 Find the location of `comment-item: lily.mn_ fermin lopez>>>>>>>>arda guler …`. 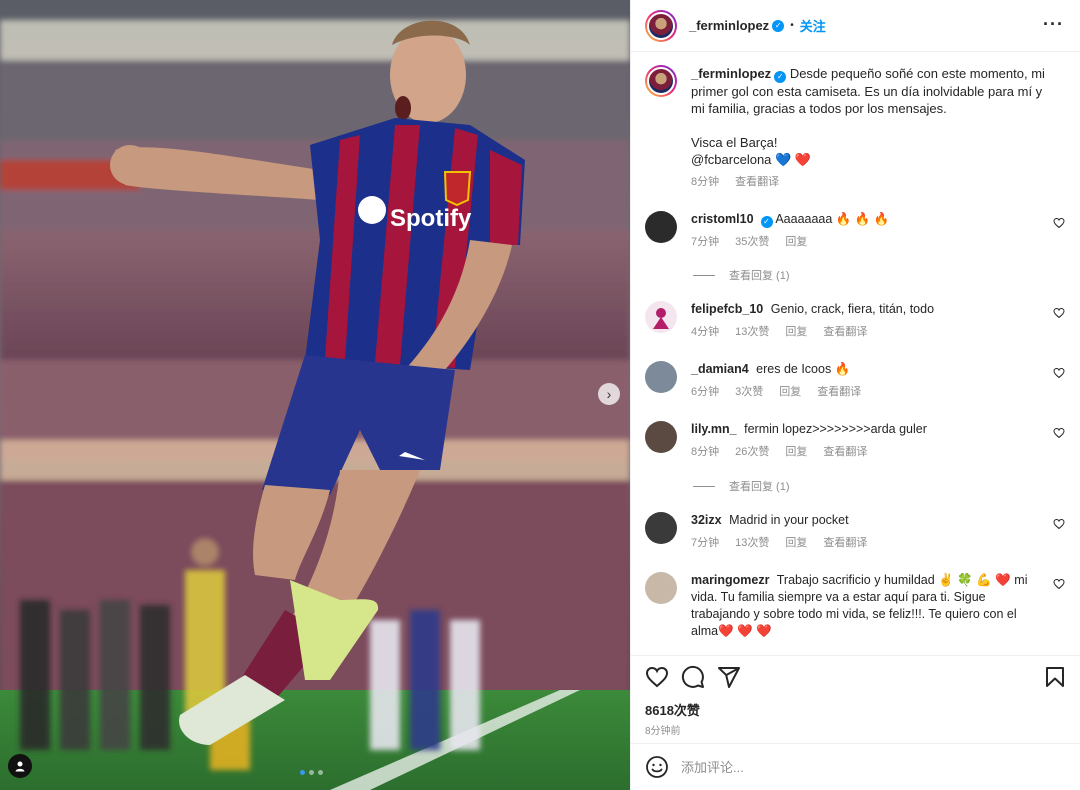

comment-item: lily.mn_ fermin lopez>>>>>>>>arda guler … is located at coordinates (856, 441).